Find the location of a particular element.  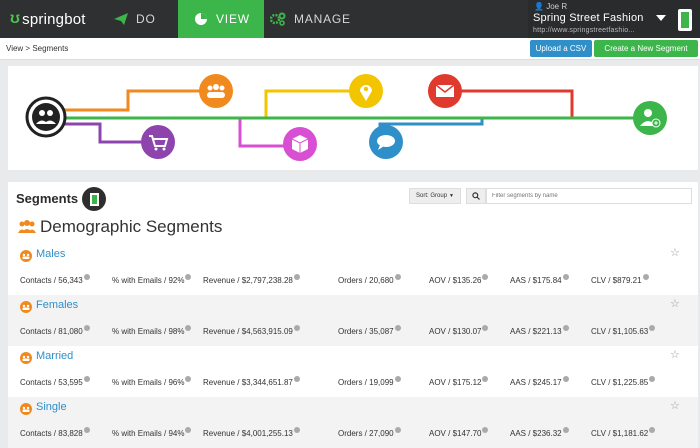

segment-name-link: Single is located at coordinates (51, 407).